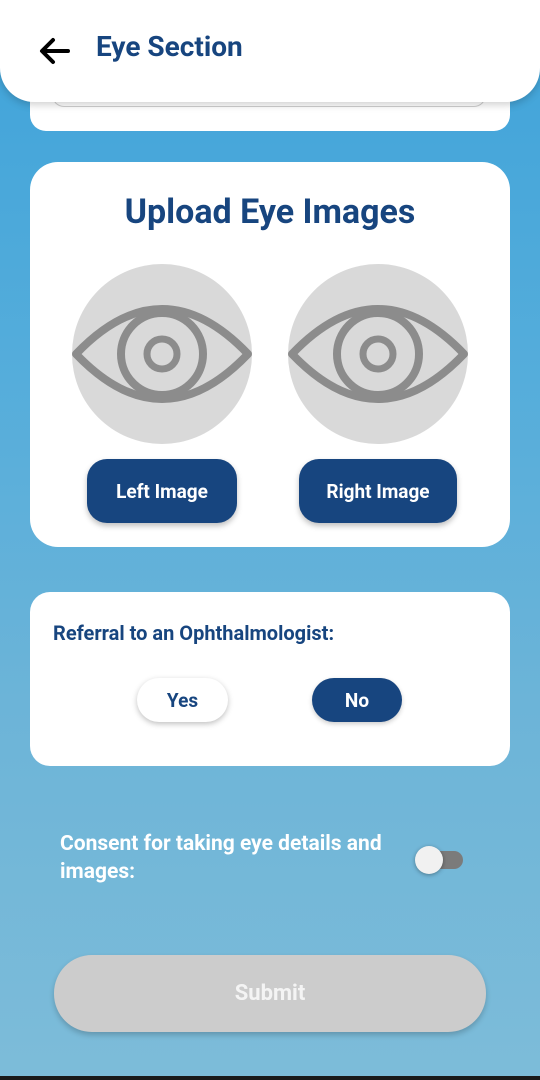 This screenshot has width=540, height=1080. What do you see at coordinates (429, 860) in the screenshot?
I see `toggle-knob` at bounding box center [429, 860].